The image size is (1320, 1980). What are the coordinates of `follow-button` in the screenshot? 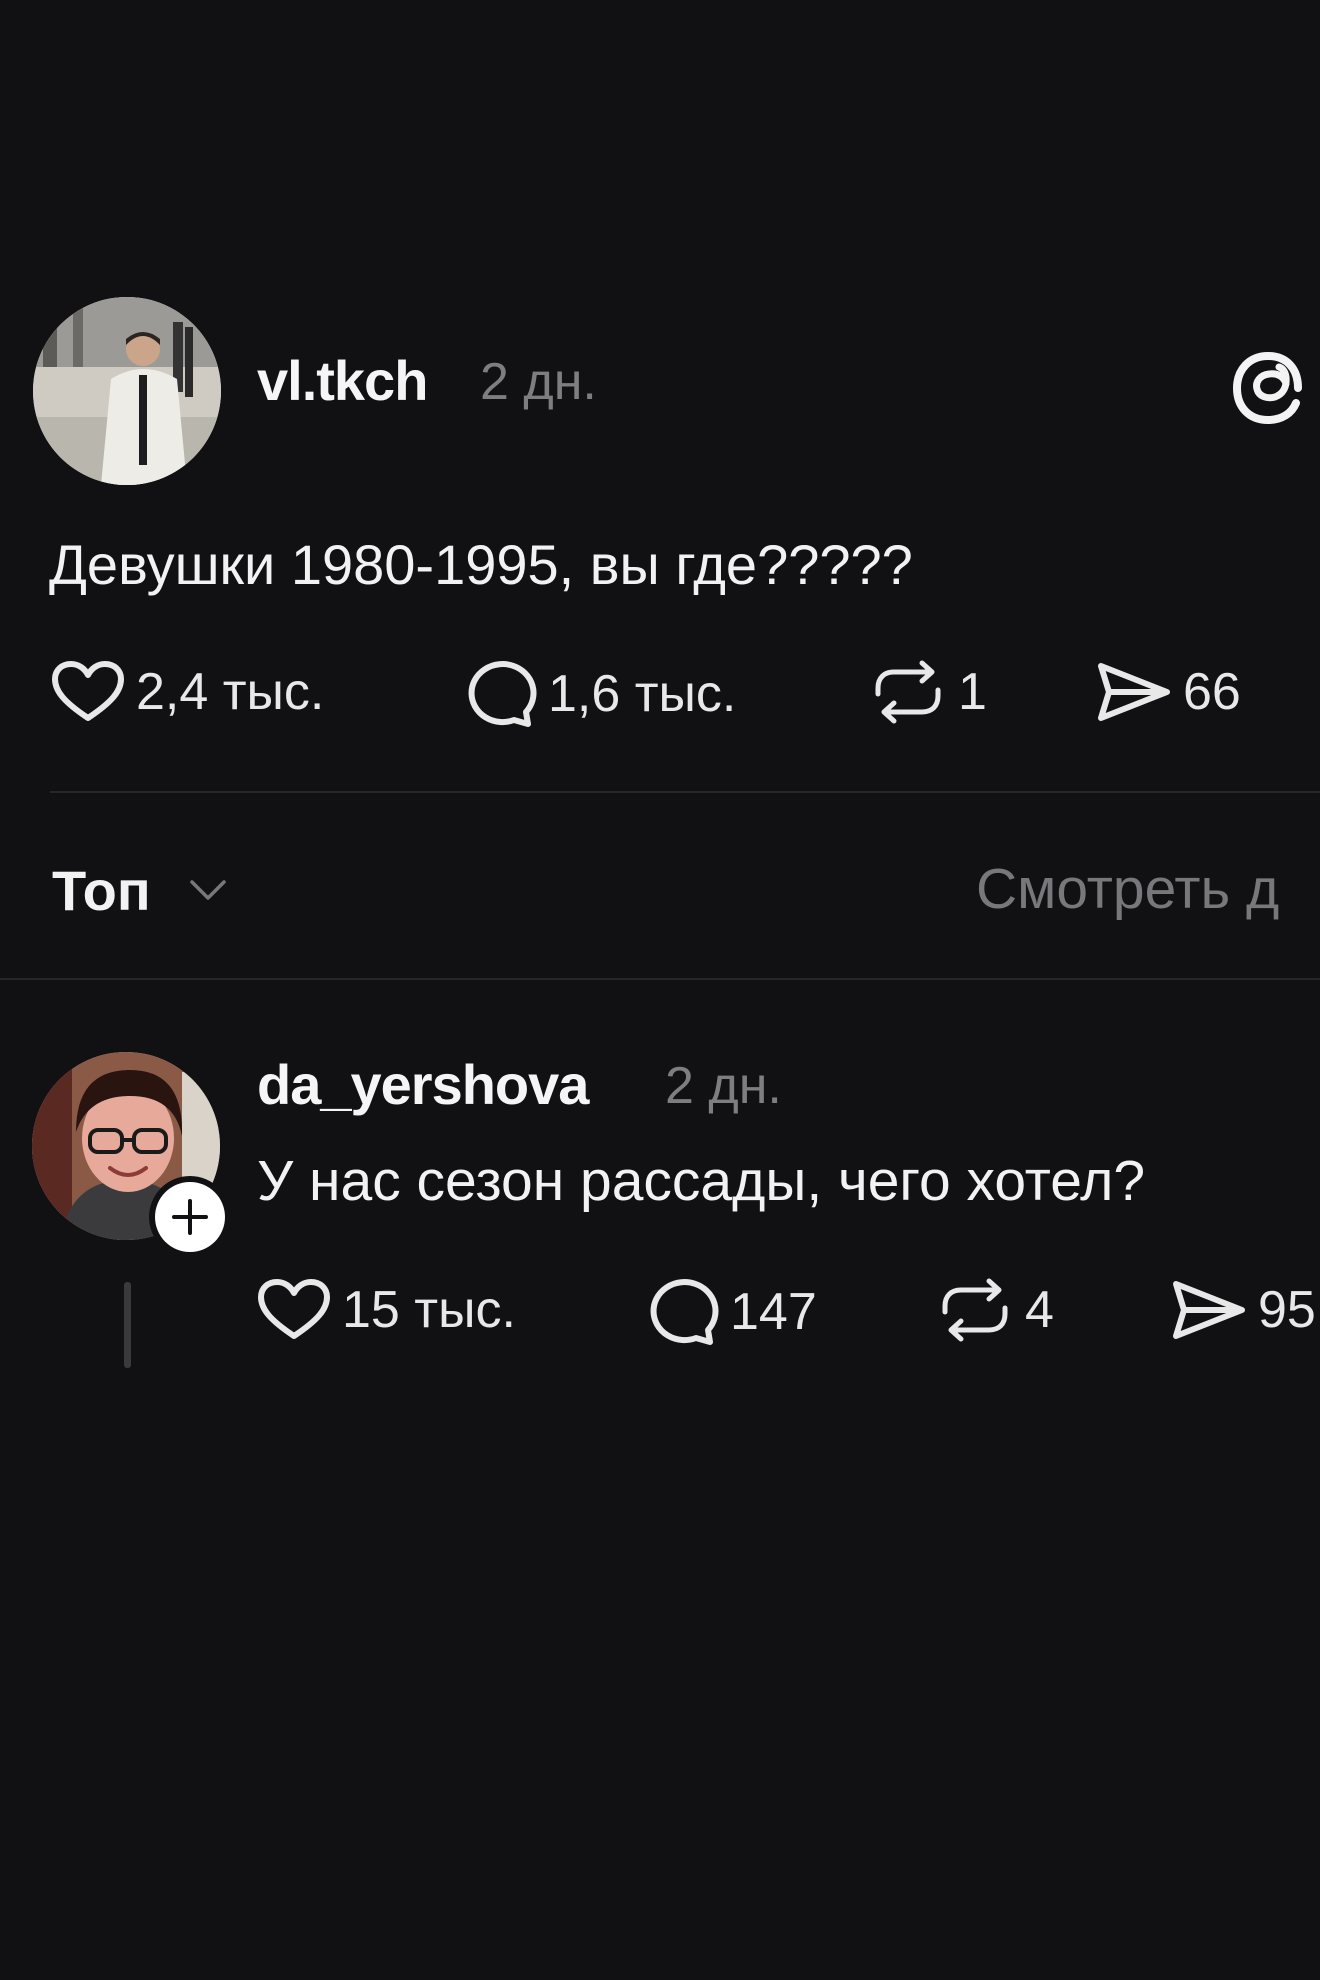 It's located at (190, 1217).